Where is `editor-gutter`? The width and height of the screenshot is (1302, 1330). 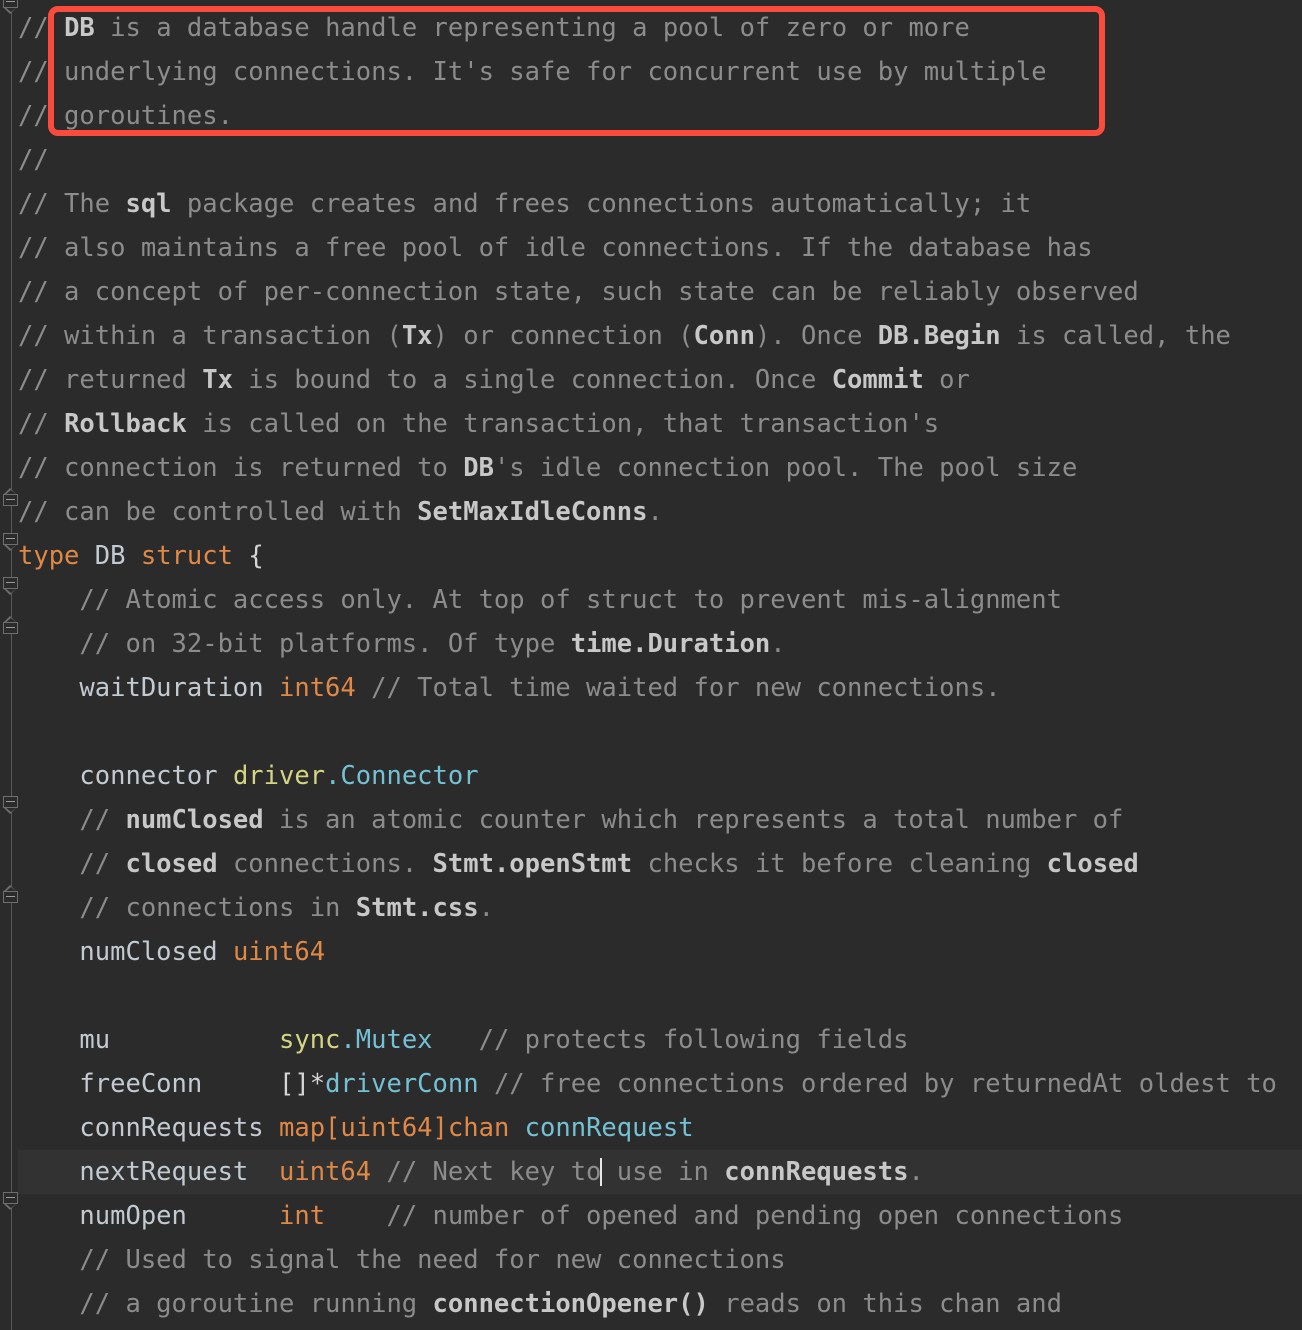
editor-gutter is located at coordinates (9, 665).